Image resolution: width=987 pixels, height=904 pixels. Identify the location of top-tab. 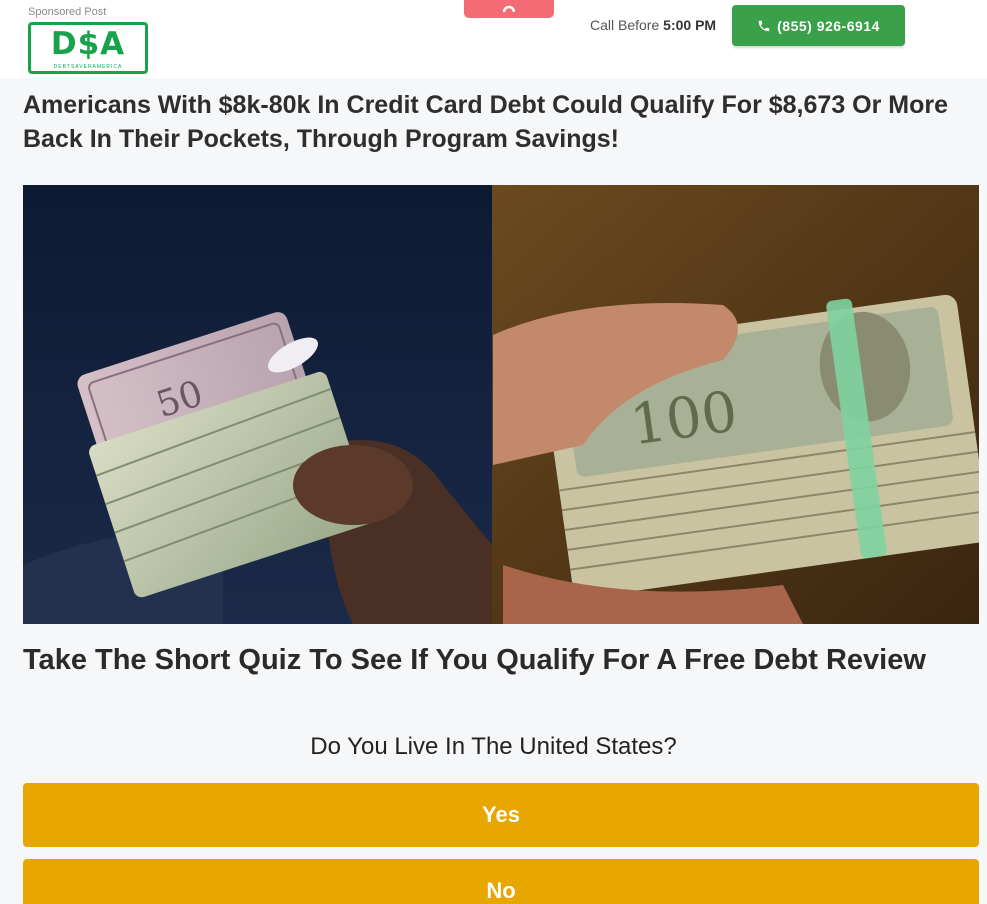
(509, 9).